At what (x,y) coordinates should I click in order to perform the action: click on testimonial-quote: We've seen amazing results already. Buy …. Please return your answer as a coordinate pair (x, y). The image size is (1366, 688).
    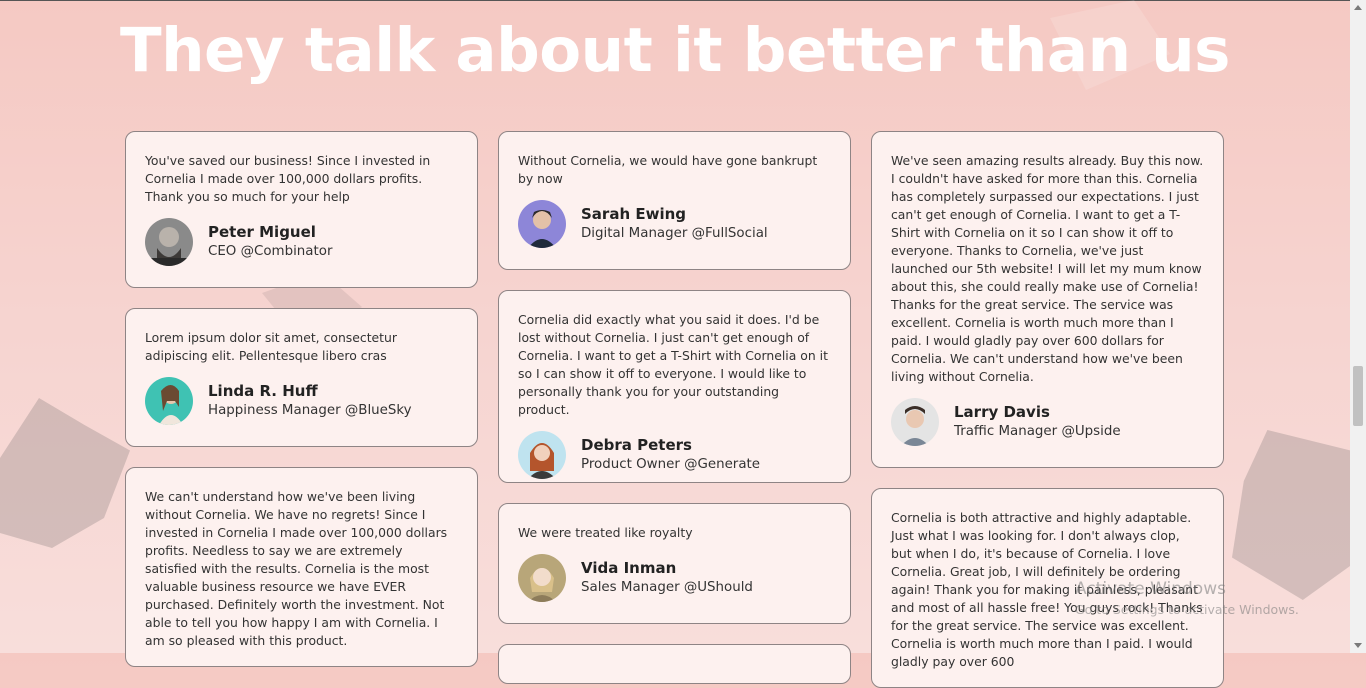
    Looking at the image, I should click on (1047, 268).